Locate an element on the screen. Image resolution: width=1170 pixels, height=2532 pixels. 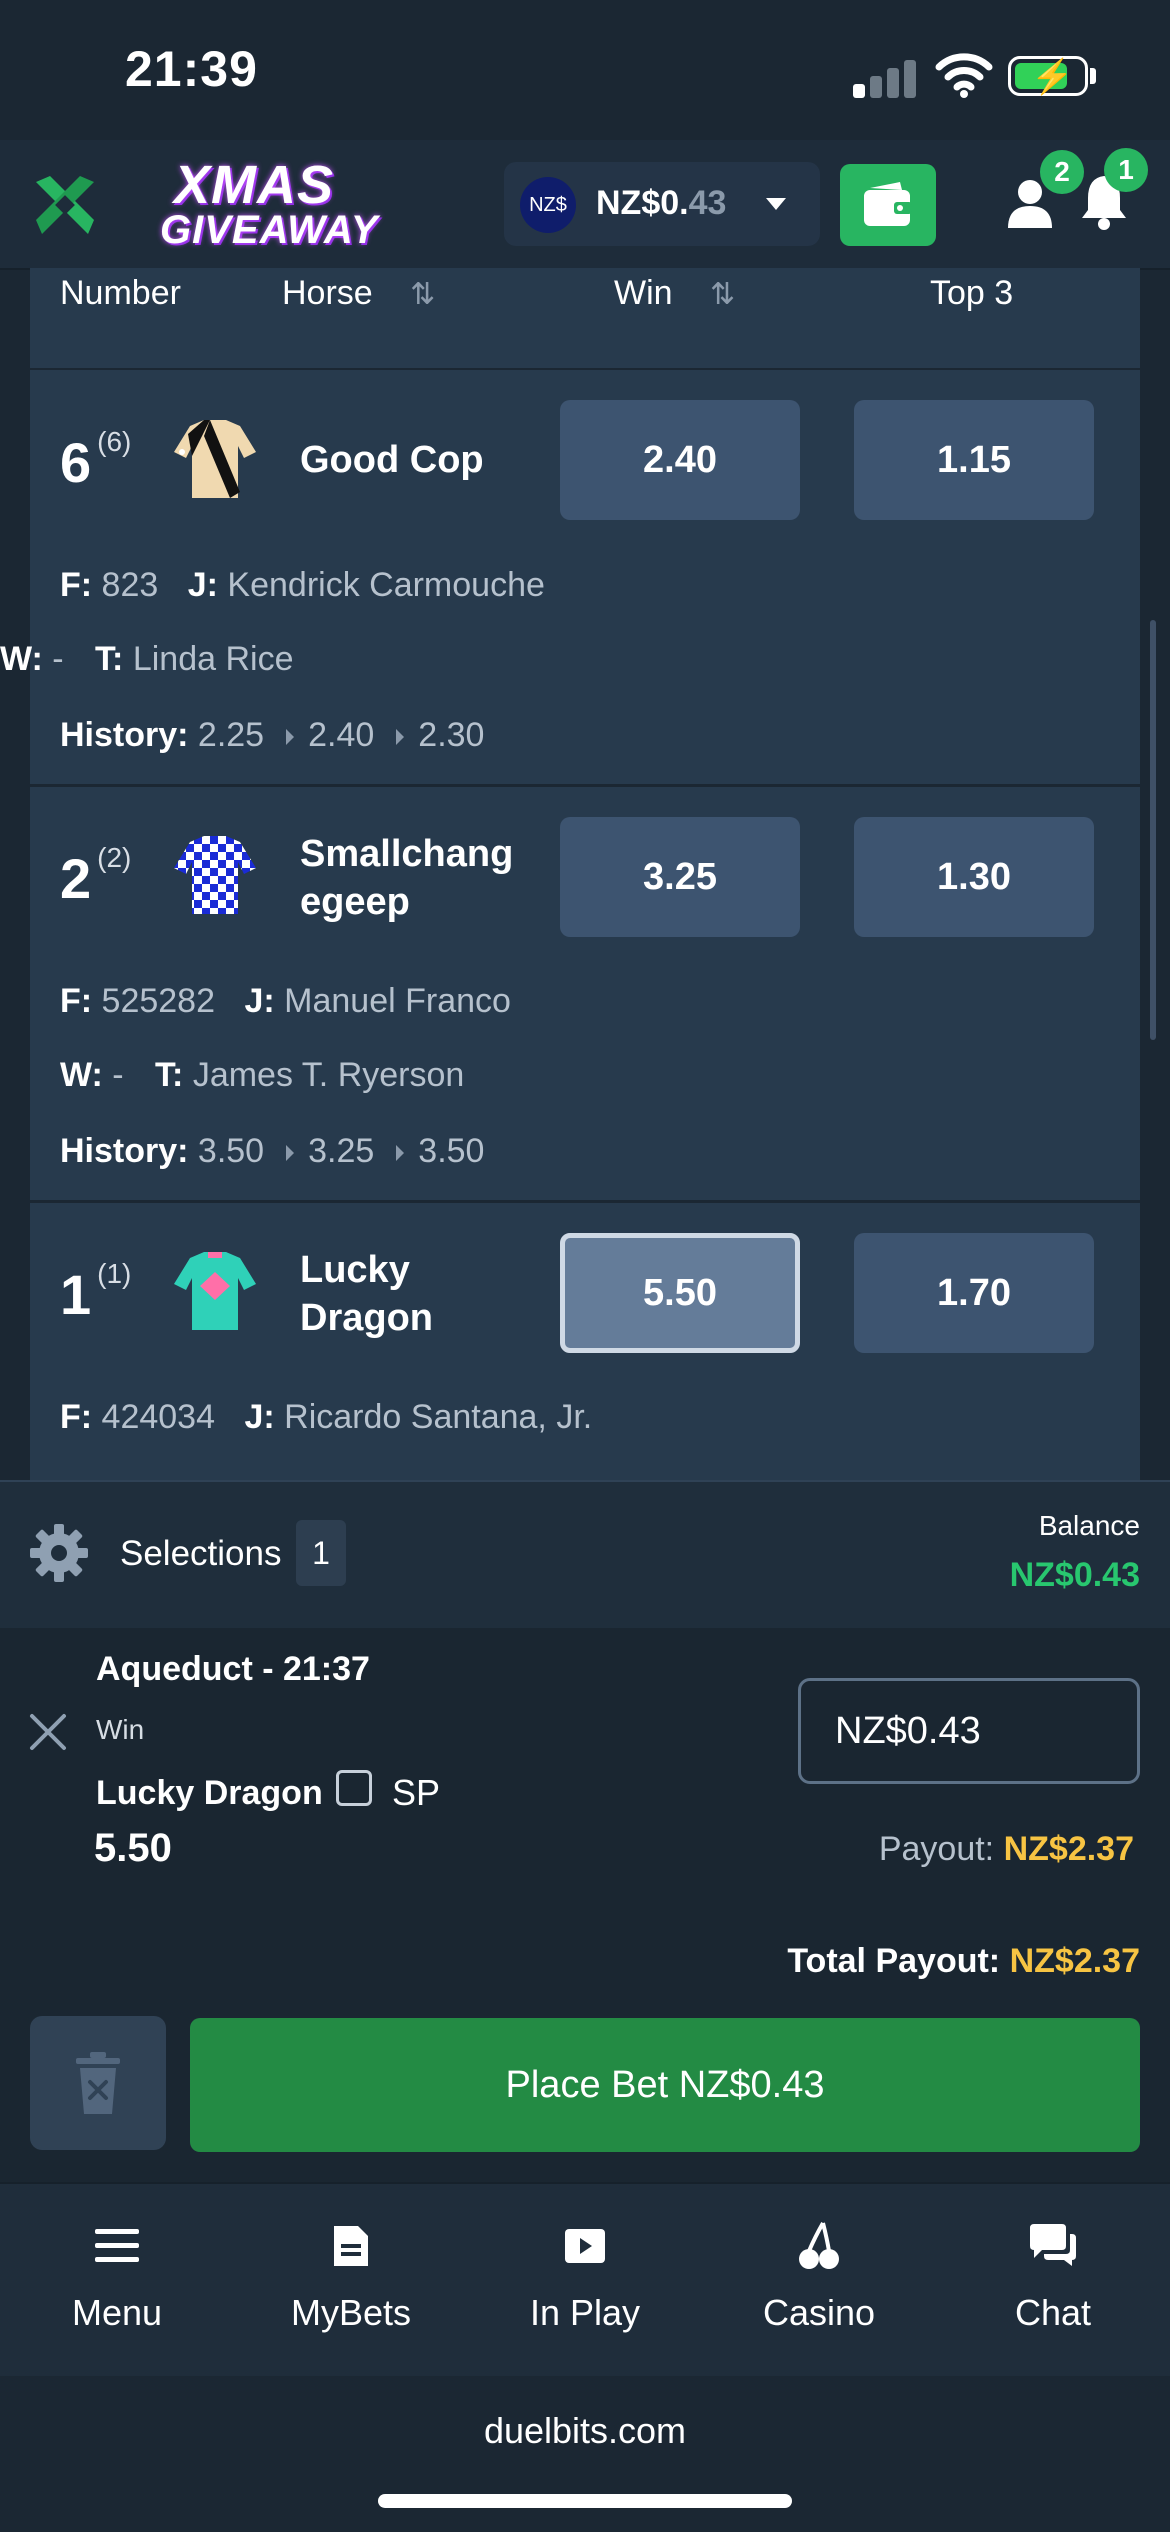
wallet-icon is located at coordinates (888, 204).